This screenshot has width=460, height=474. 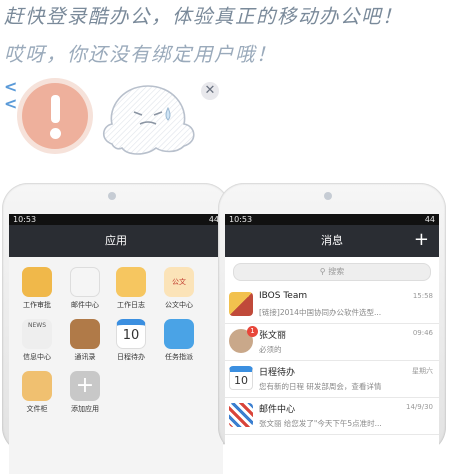 I want to click on app-work-approval: 工作审批, so click(x=37, y=288).